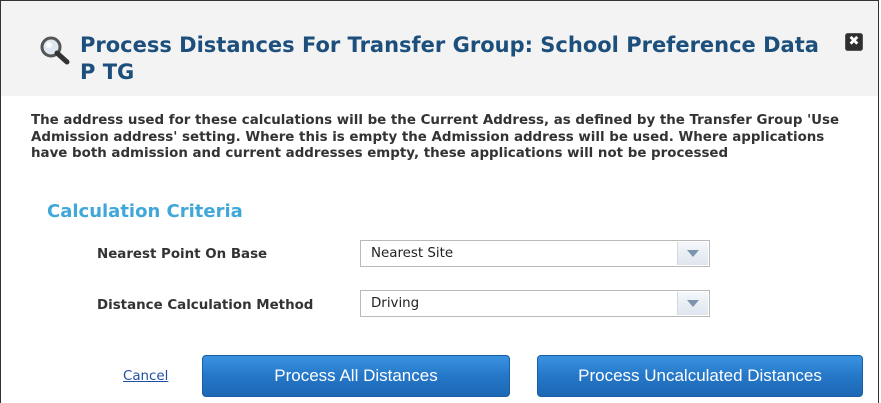  Describe the element at coordinates (412, 253) in the screenshot. I see `nearest-point-value: Nearest Site` at that location.